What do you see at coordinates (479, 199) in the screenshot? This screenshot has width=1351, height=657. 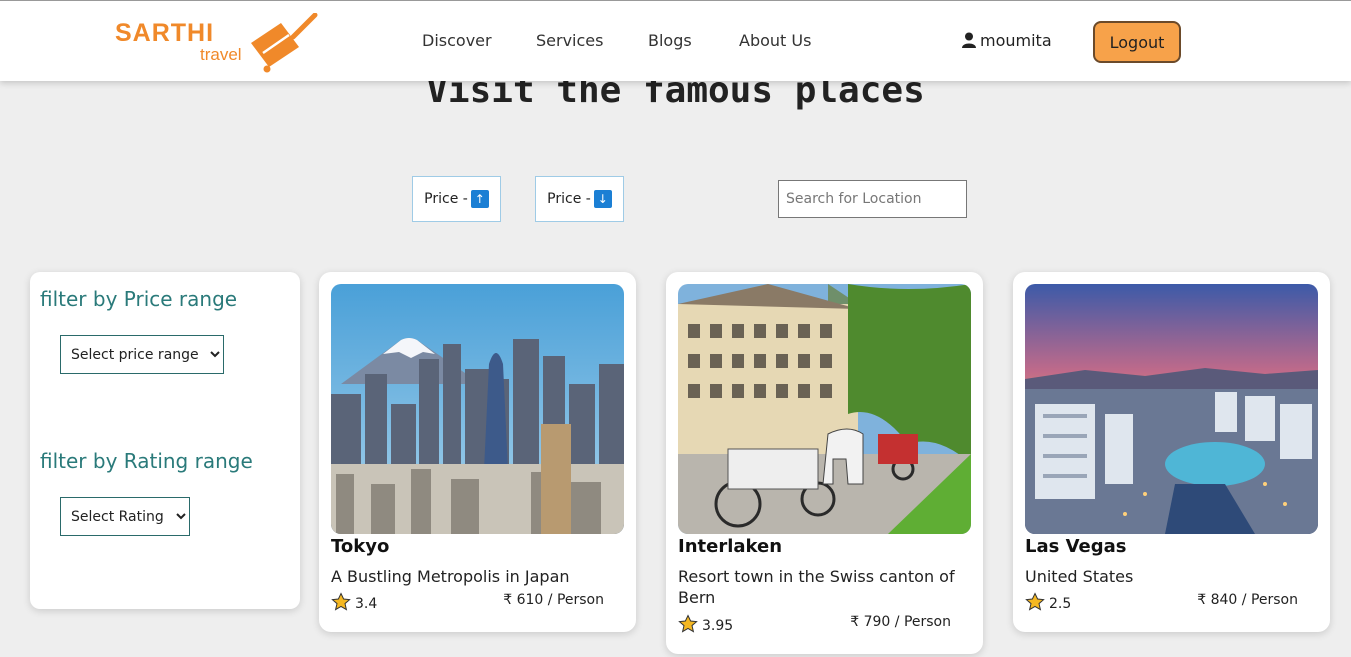 I see `arrow-up-icon: ↑` at bounding box center [479, 199].